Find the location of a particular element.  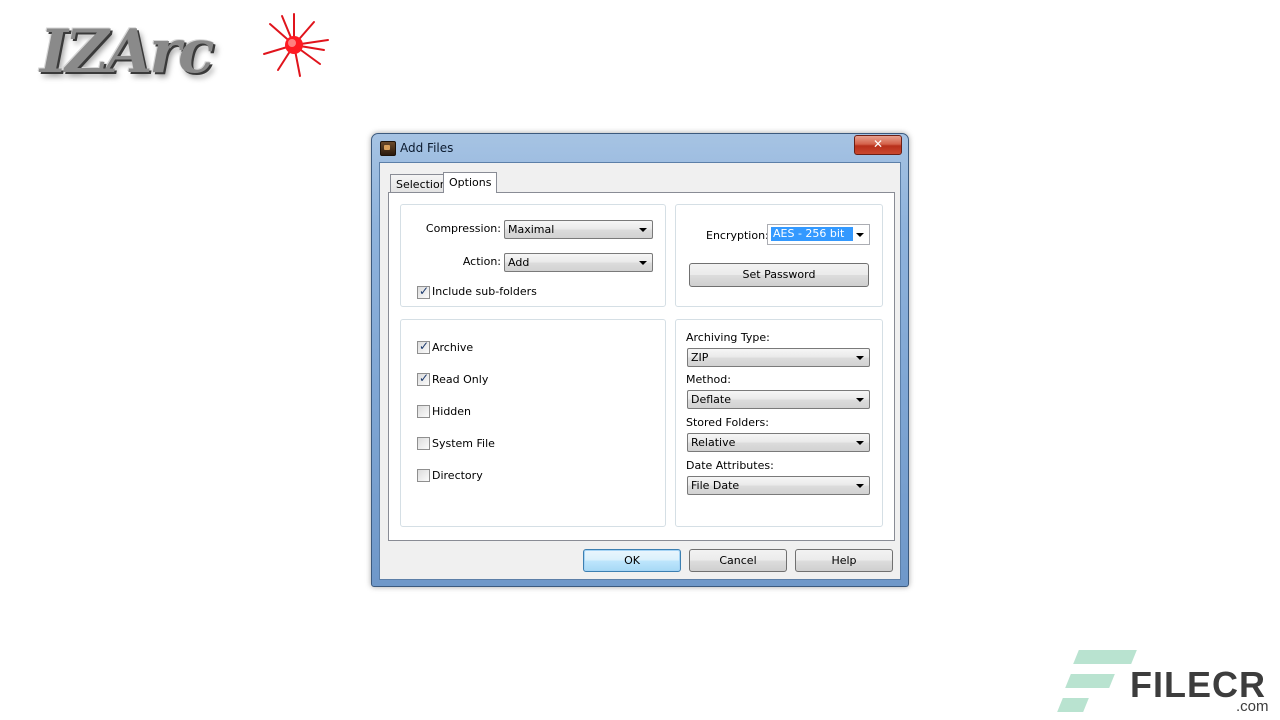

hidden-label: Hidden is located at coordinates (451, 411).